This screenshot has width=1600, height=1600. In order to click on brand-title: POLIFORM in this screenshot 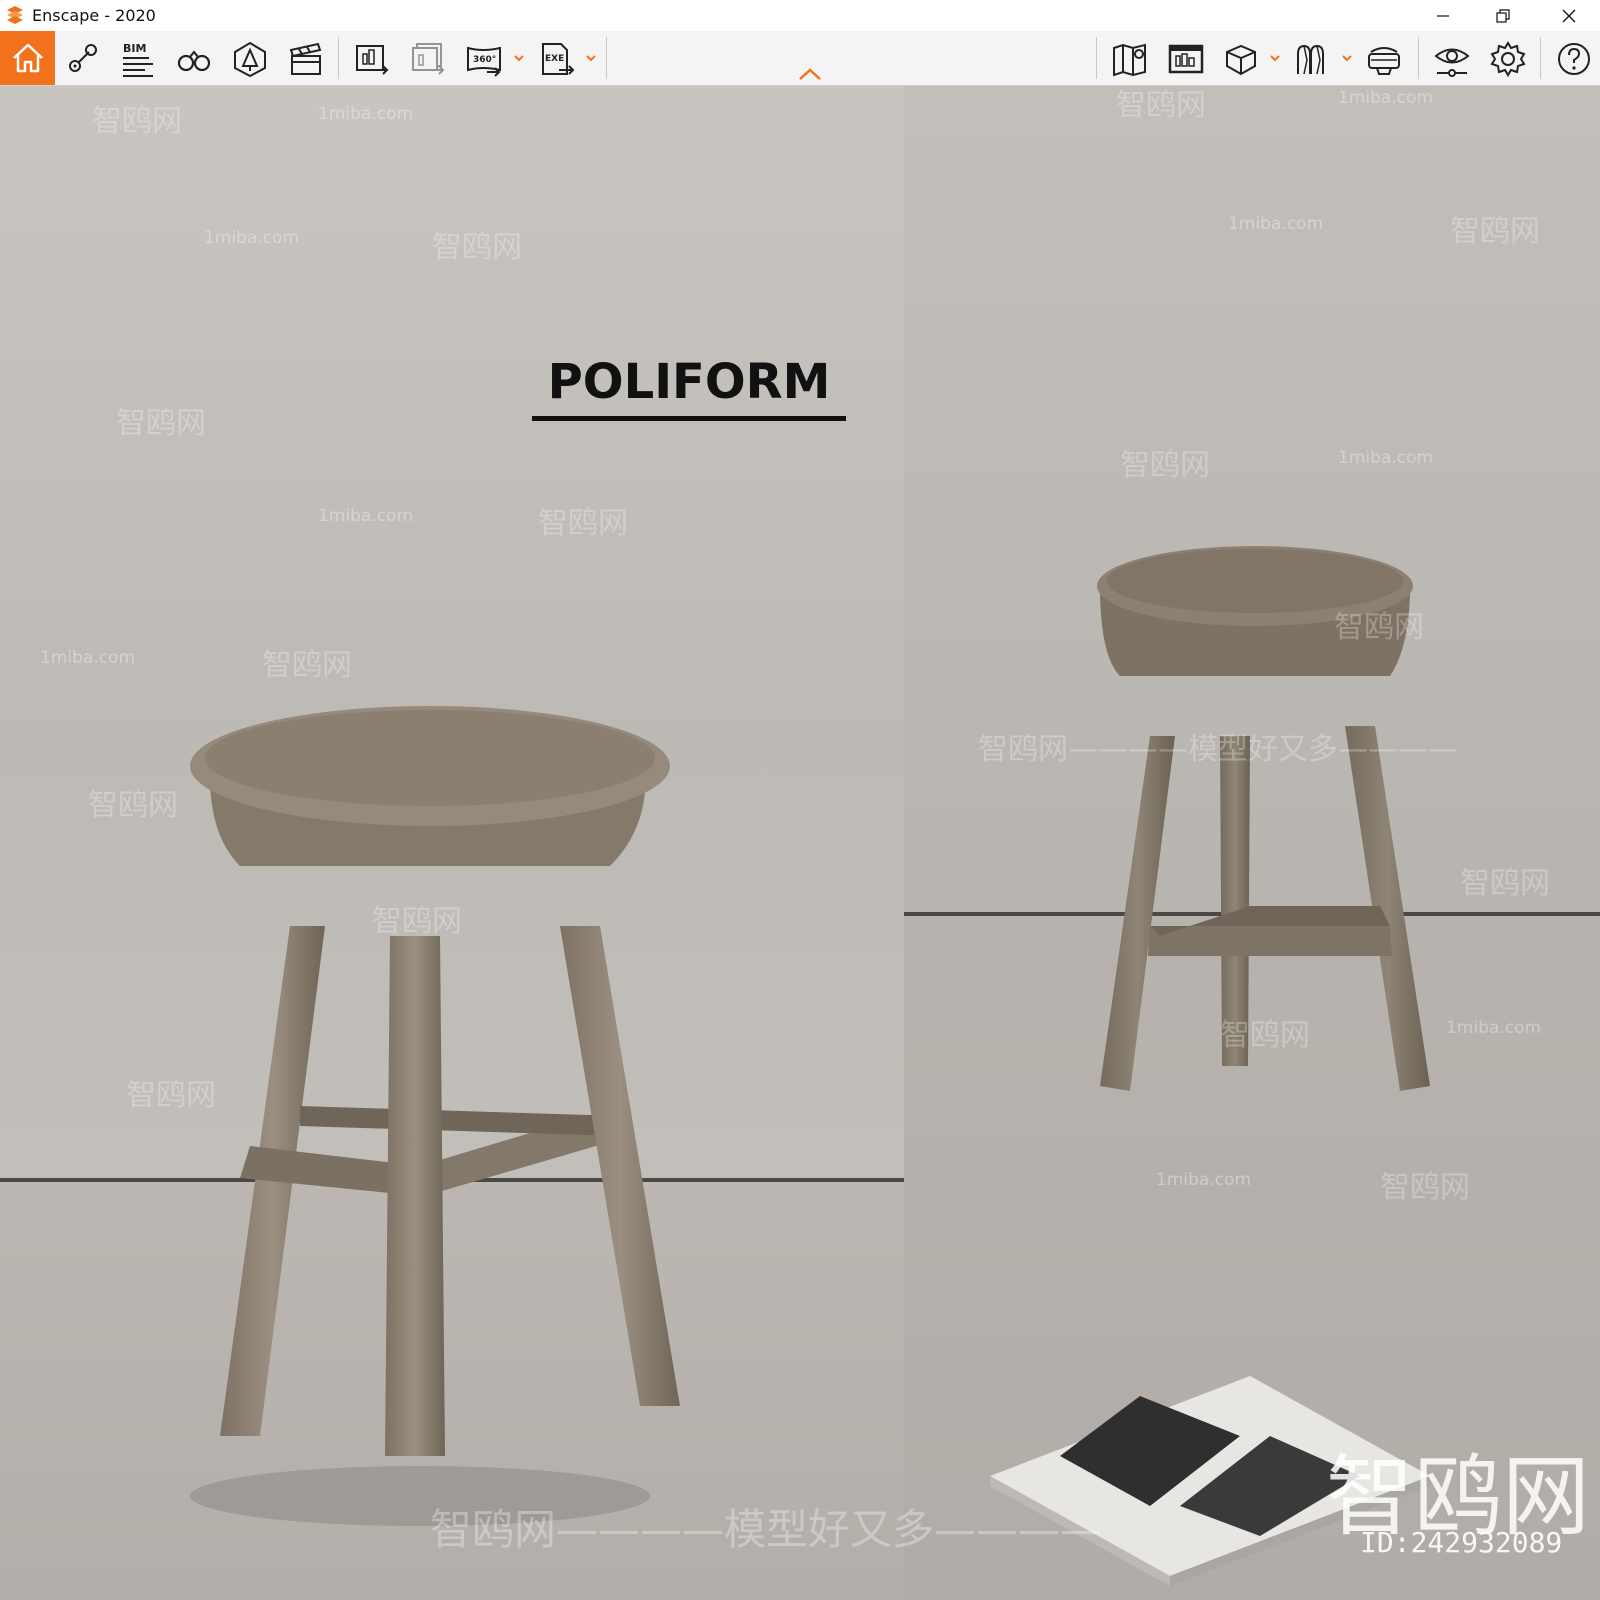, I will do `click(689, 382)`.